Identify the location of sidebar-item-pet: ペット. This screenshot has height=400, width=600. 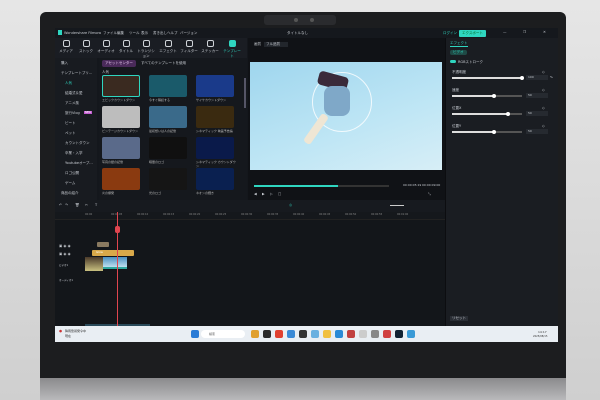
(70, 133).